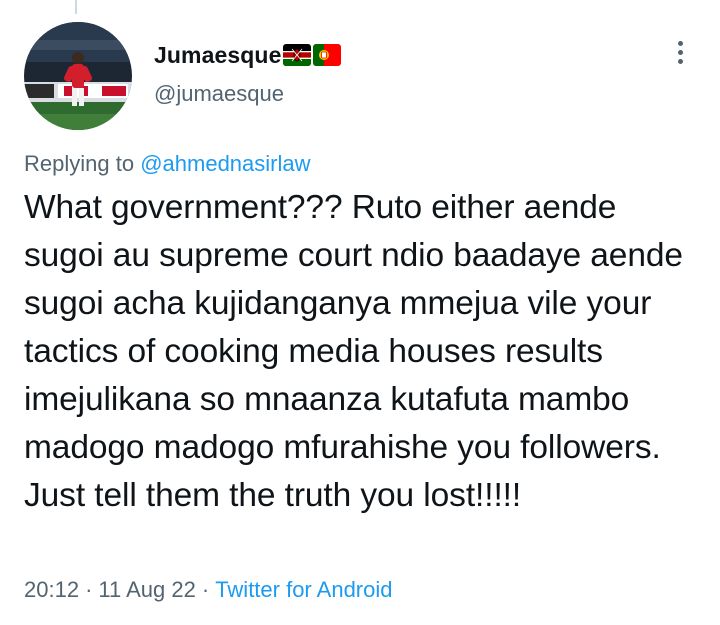 The width and height of the screenshot is (720, 625). I want to click on tweet-date: 11 Aug 22, so click(146, 589).